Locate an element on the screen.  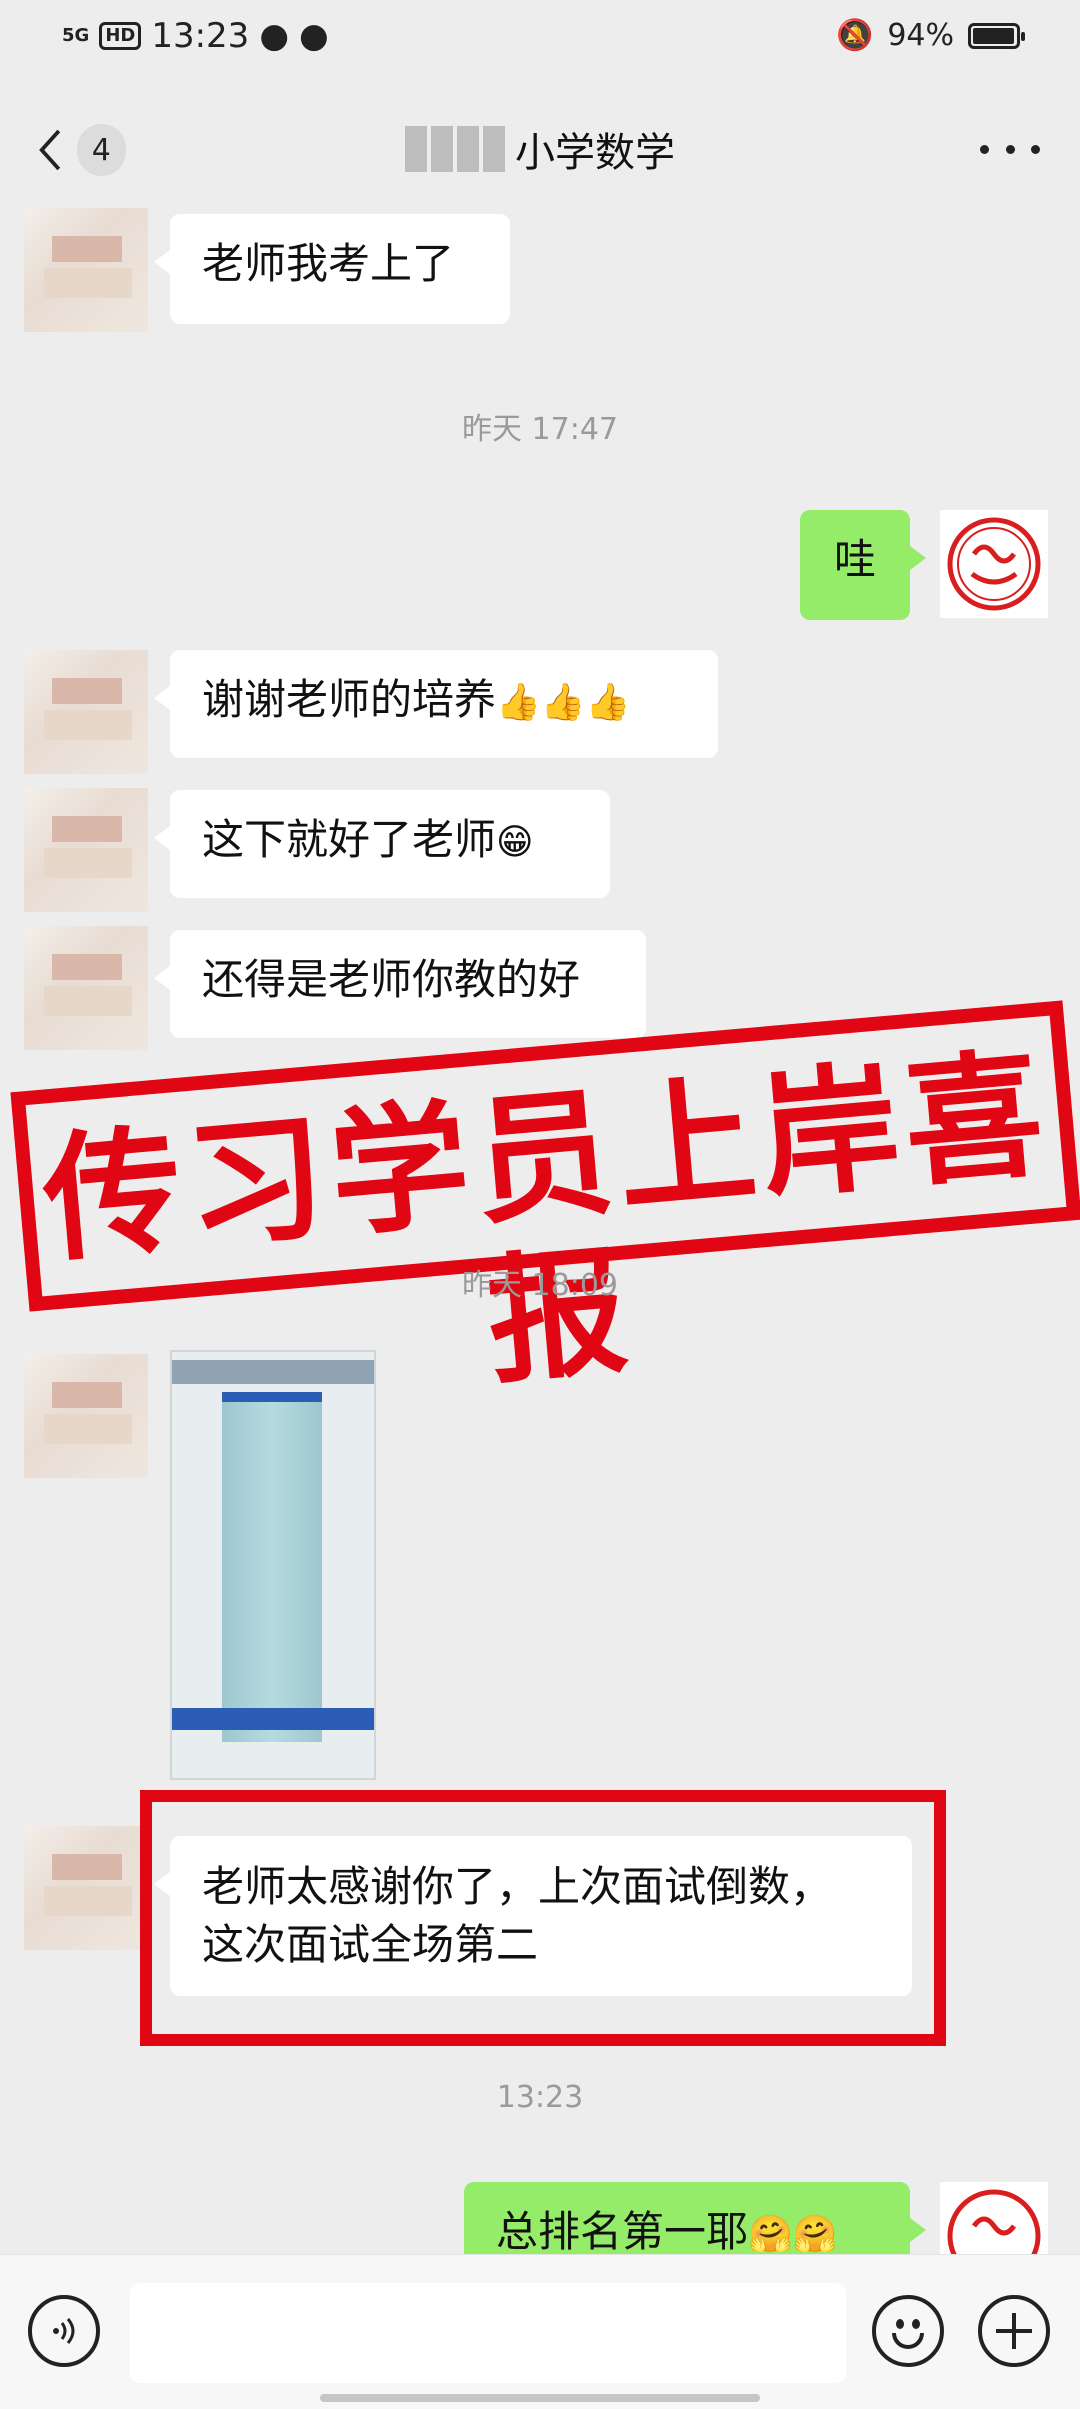
message-text: 老师我考上了 is located at coordinates (328, 263).